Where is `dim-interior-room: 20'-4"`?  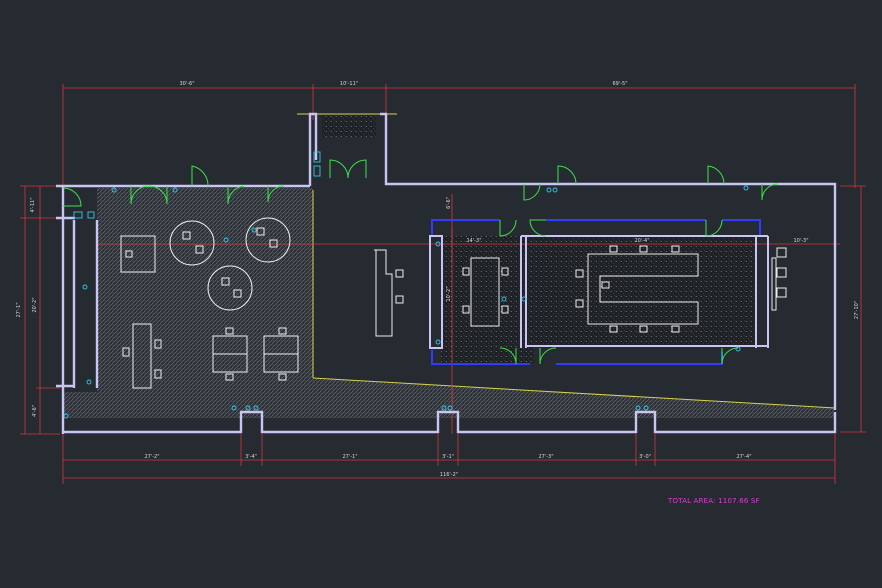 dim-interior-room: 20'-4" is located at coordinates (641, 241).